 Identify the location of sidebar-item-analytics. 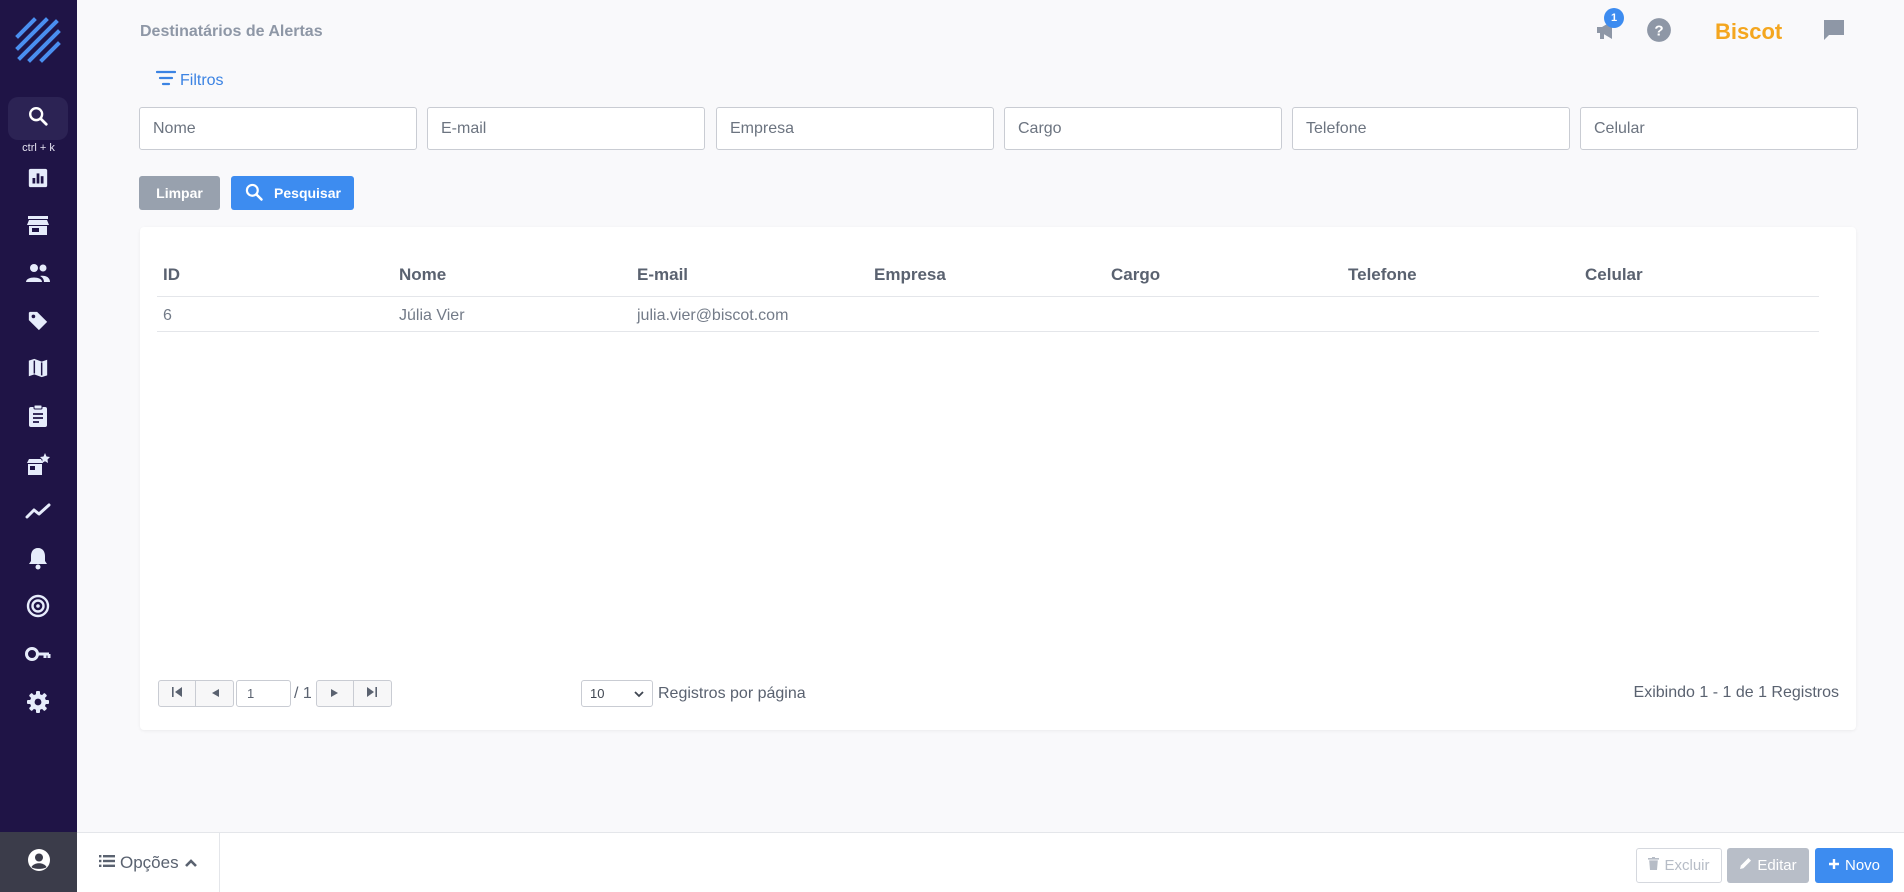
(38, 513).